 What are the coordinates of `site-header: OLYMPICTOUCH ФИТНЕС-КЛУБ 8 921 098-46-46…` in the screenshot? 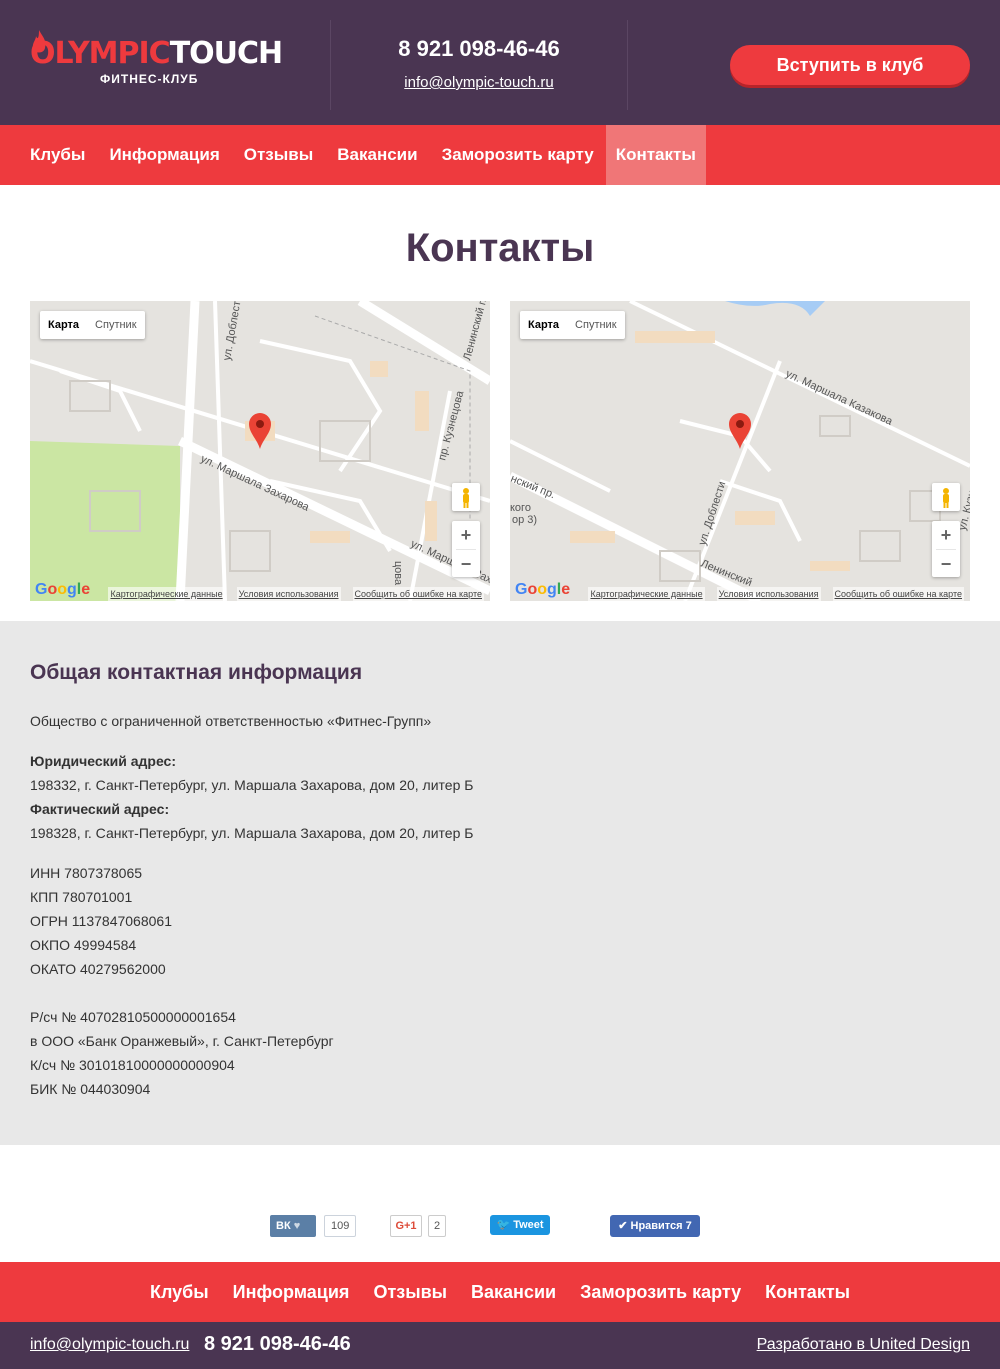 It's located at (500, 62).